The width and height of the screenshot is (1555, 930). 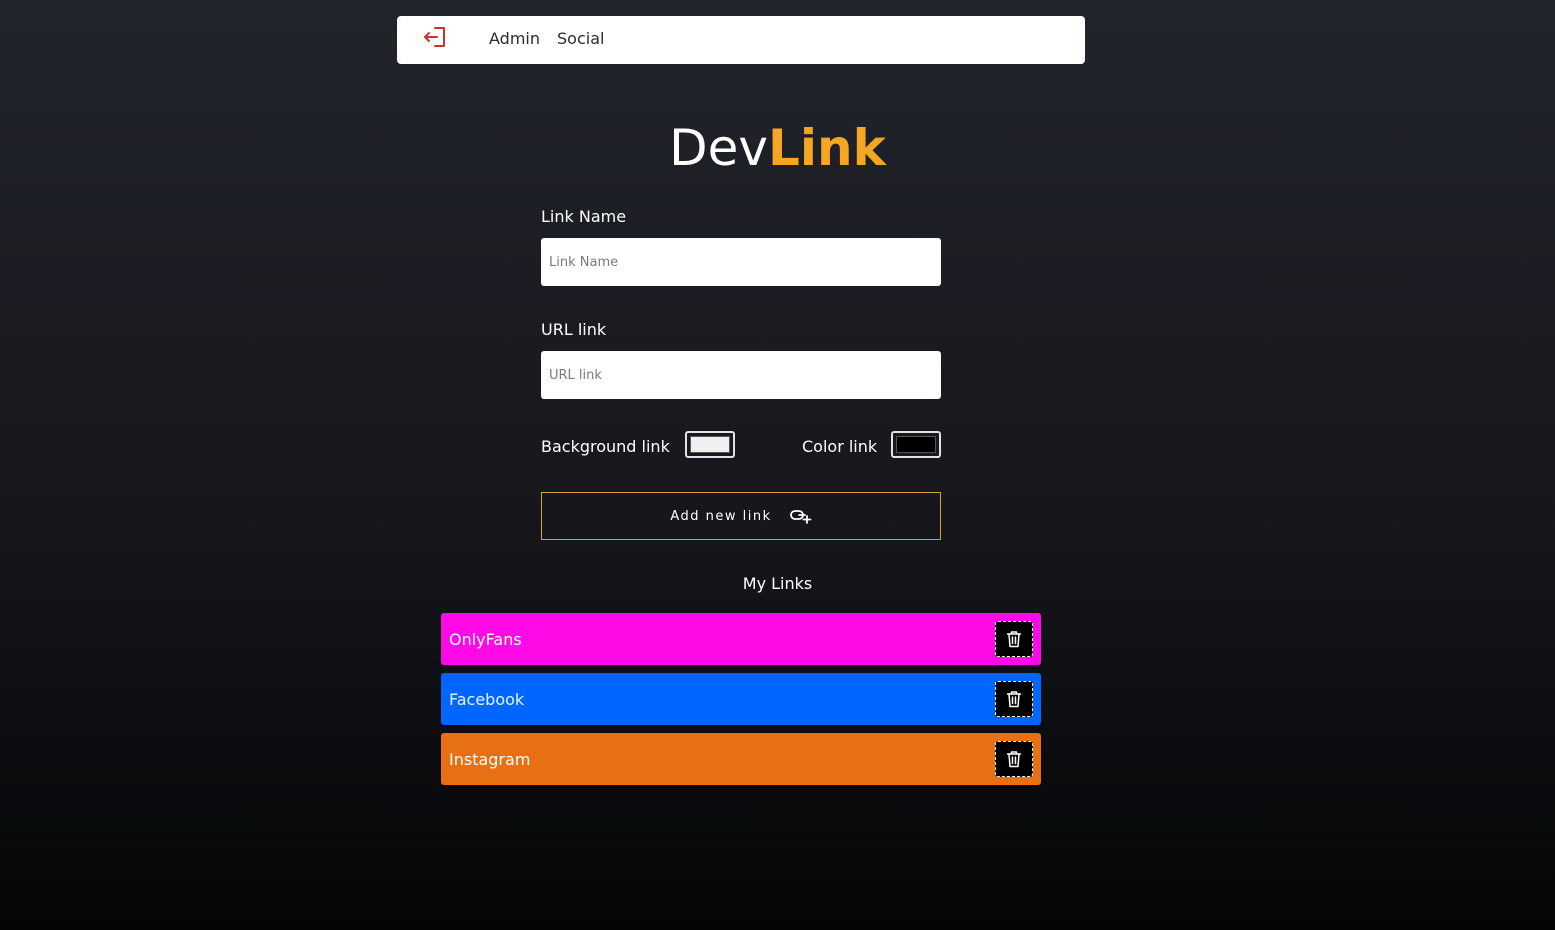 I want to click on url-link-input, so click(x=741, y=375).